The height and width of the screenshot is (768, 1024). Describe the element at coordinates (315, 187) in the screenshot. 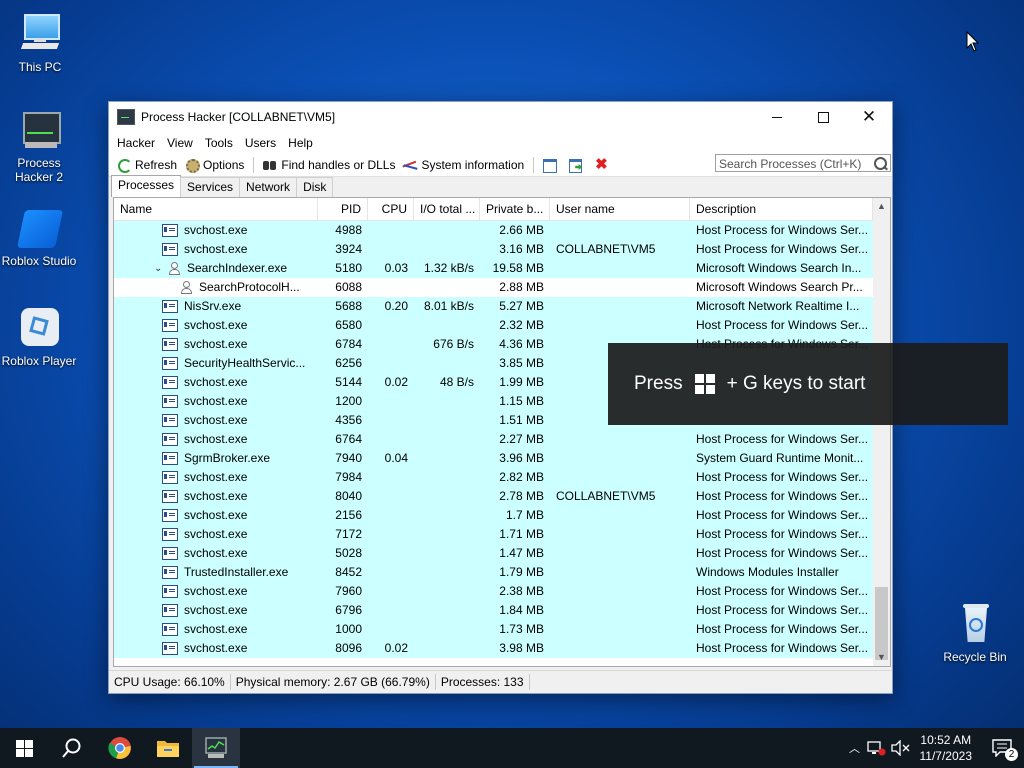

I see `tab-disk: Disk` at that location.